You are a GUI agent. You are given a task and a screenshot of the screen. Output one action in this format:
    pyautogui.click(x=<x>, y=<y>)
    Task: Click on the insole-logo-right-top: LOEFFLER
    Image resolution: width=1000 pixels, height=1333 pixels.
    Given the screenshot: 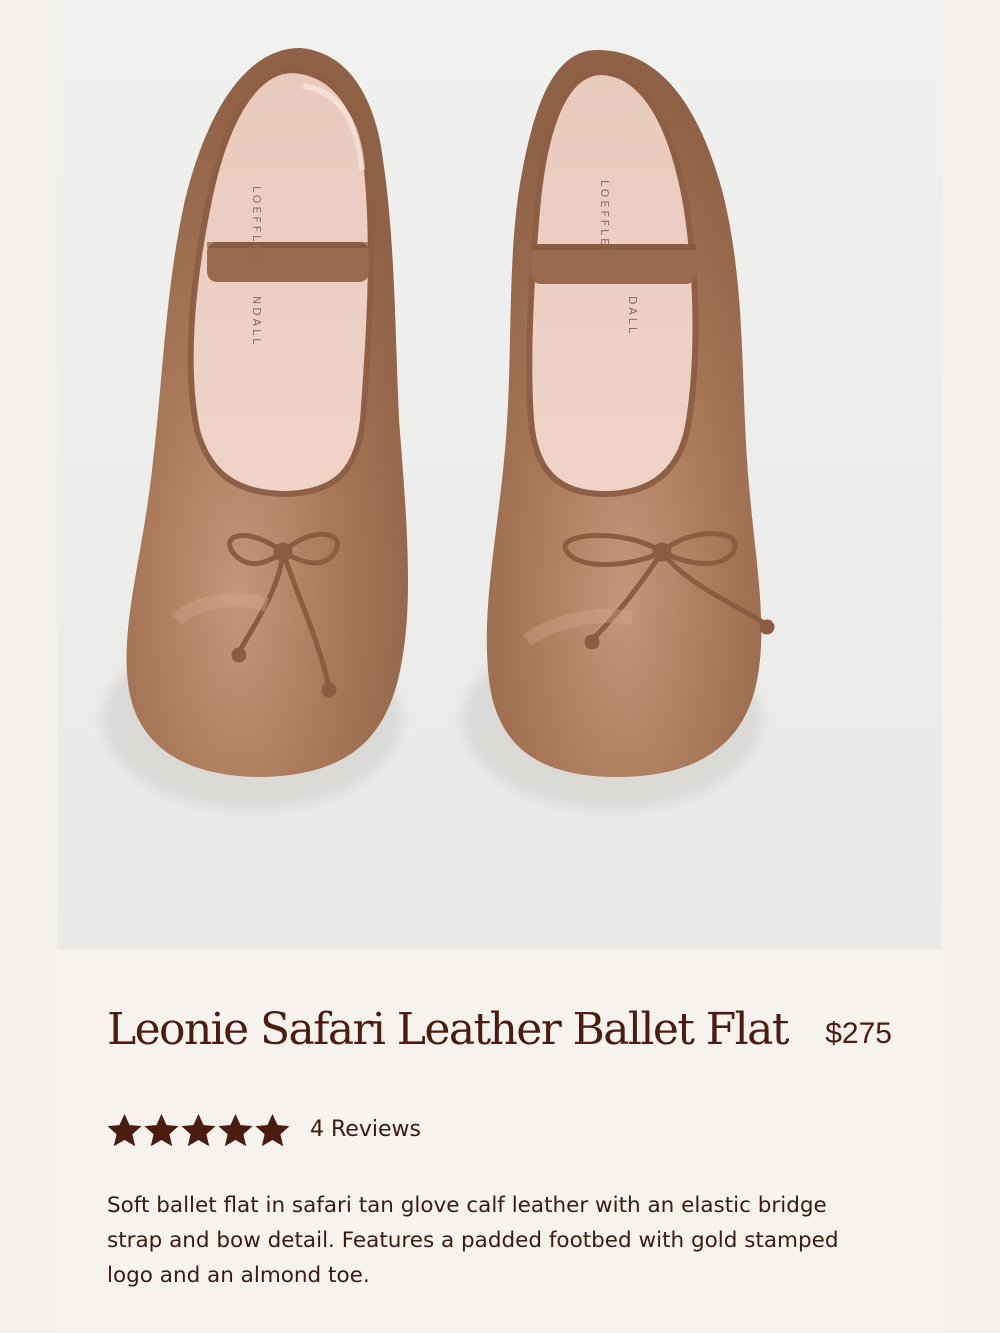 What is the action you would take?
    pyautogui.click(x=604, y=219)
    